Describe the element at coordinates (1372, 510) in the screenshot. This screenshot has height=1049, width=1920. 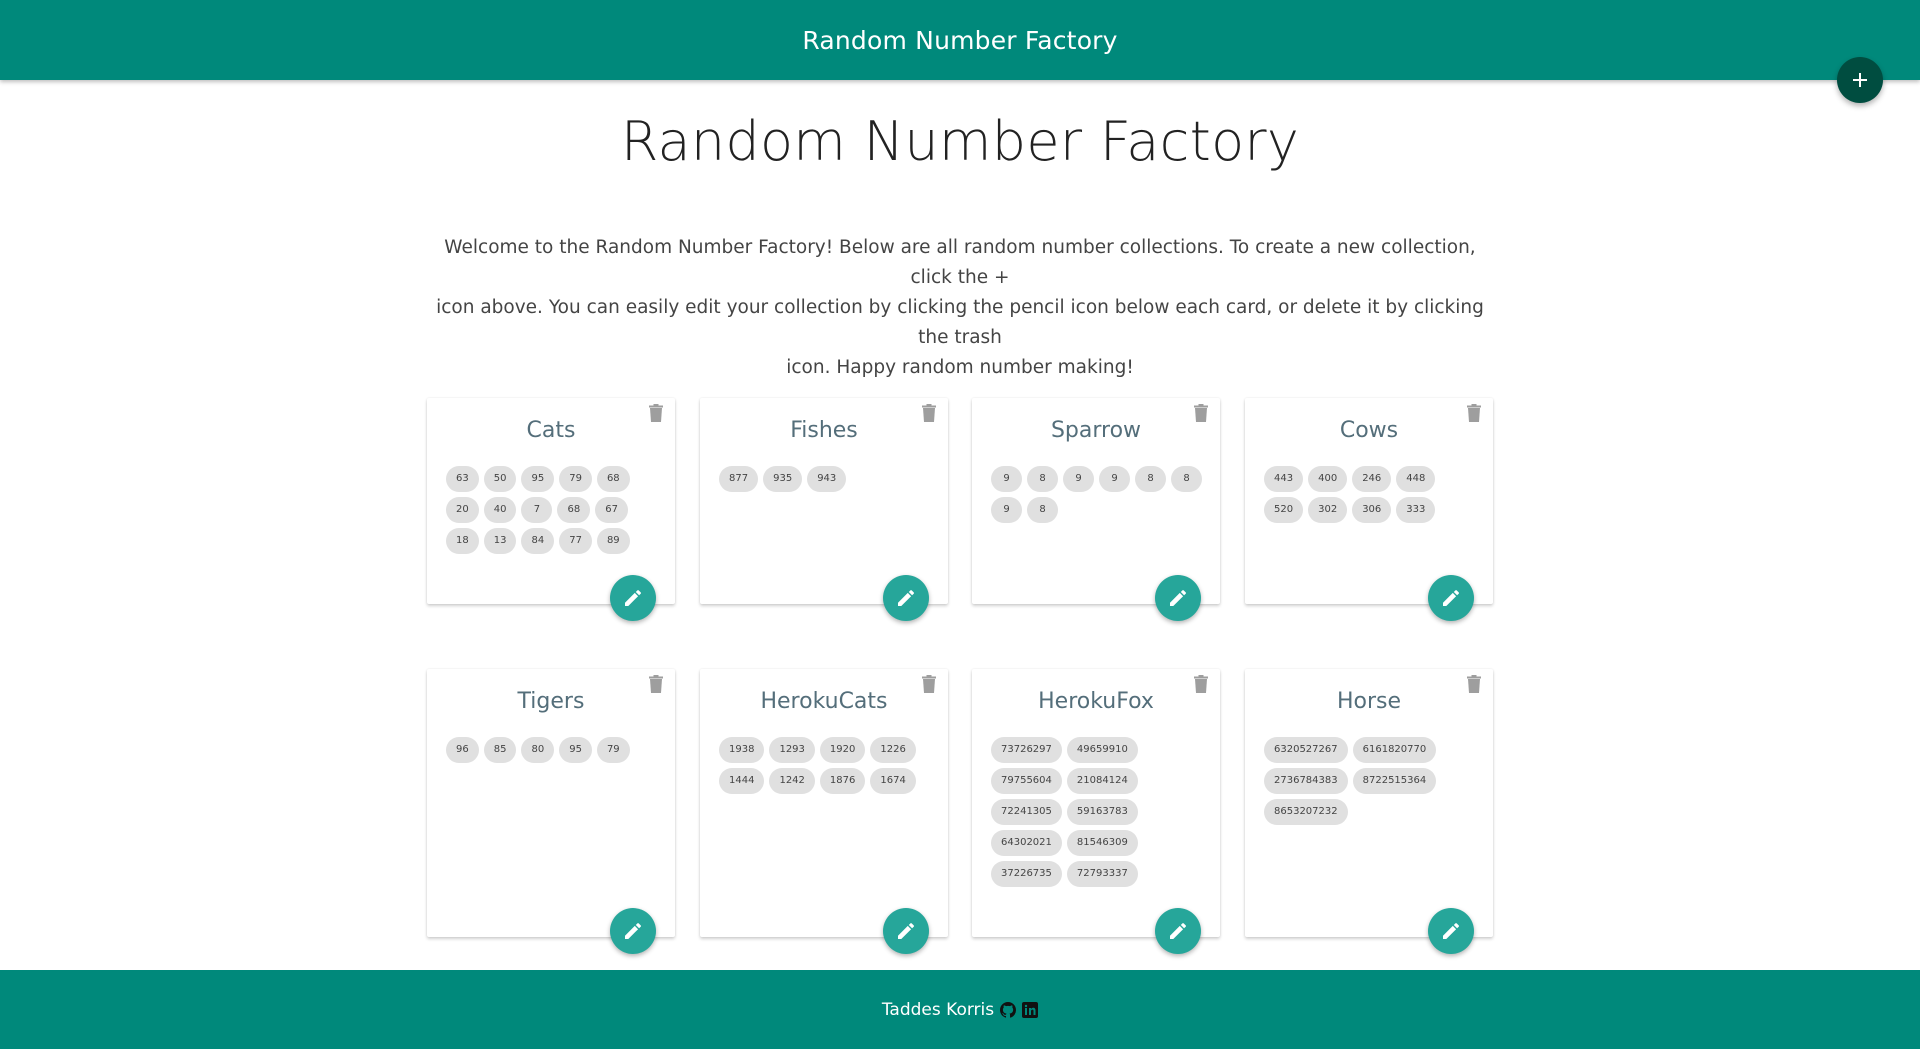
I see `number-chip: 306` at that location.